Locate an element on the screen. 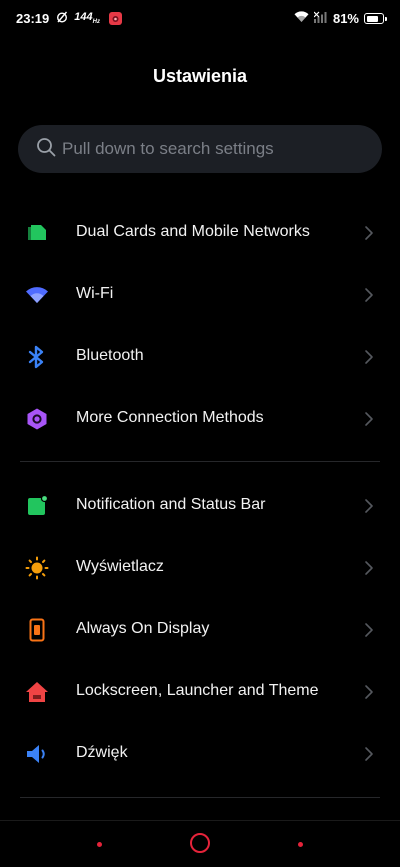  refresh-rate-value: 144 is located at coordinates (83, 17).